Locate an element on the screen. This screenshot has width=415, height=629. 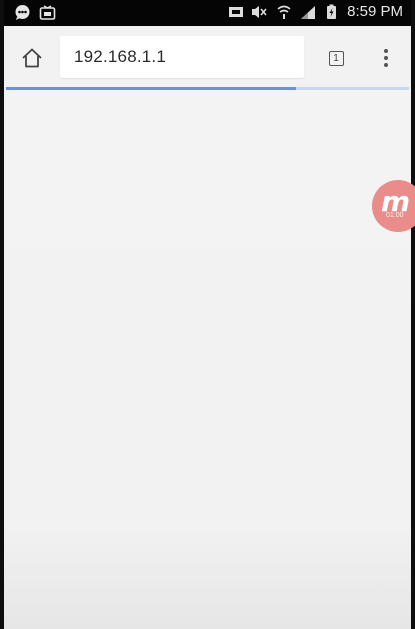
home-button is located at coordinates (32, 58).